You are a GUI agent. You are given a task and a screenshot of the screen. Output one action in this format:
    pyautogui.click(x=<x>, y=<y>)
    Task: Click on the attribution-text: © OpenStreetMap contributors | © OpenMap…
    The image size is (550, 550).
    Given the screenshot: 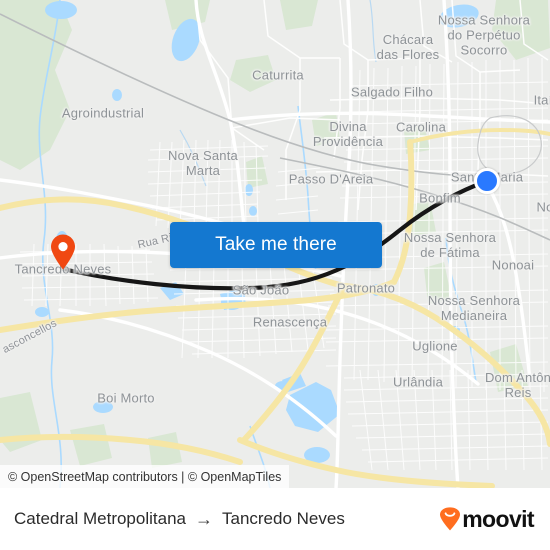 What is the action you would take?
    pyautogui.click(x=145, y=476)
    